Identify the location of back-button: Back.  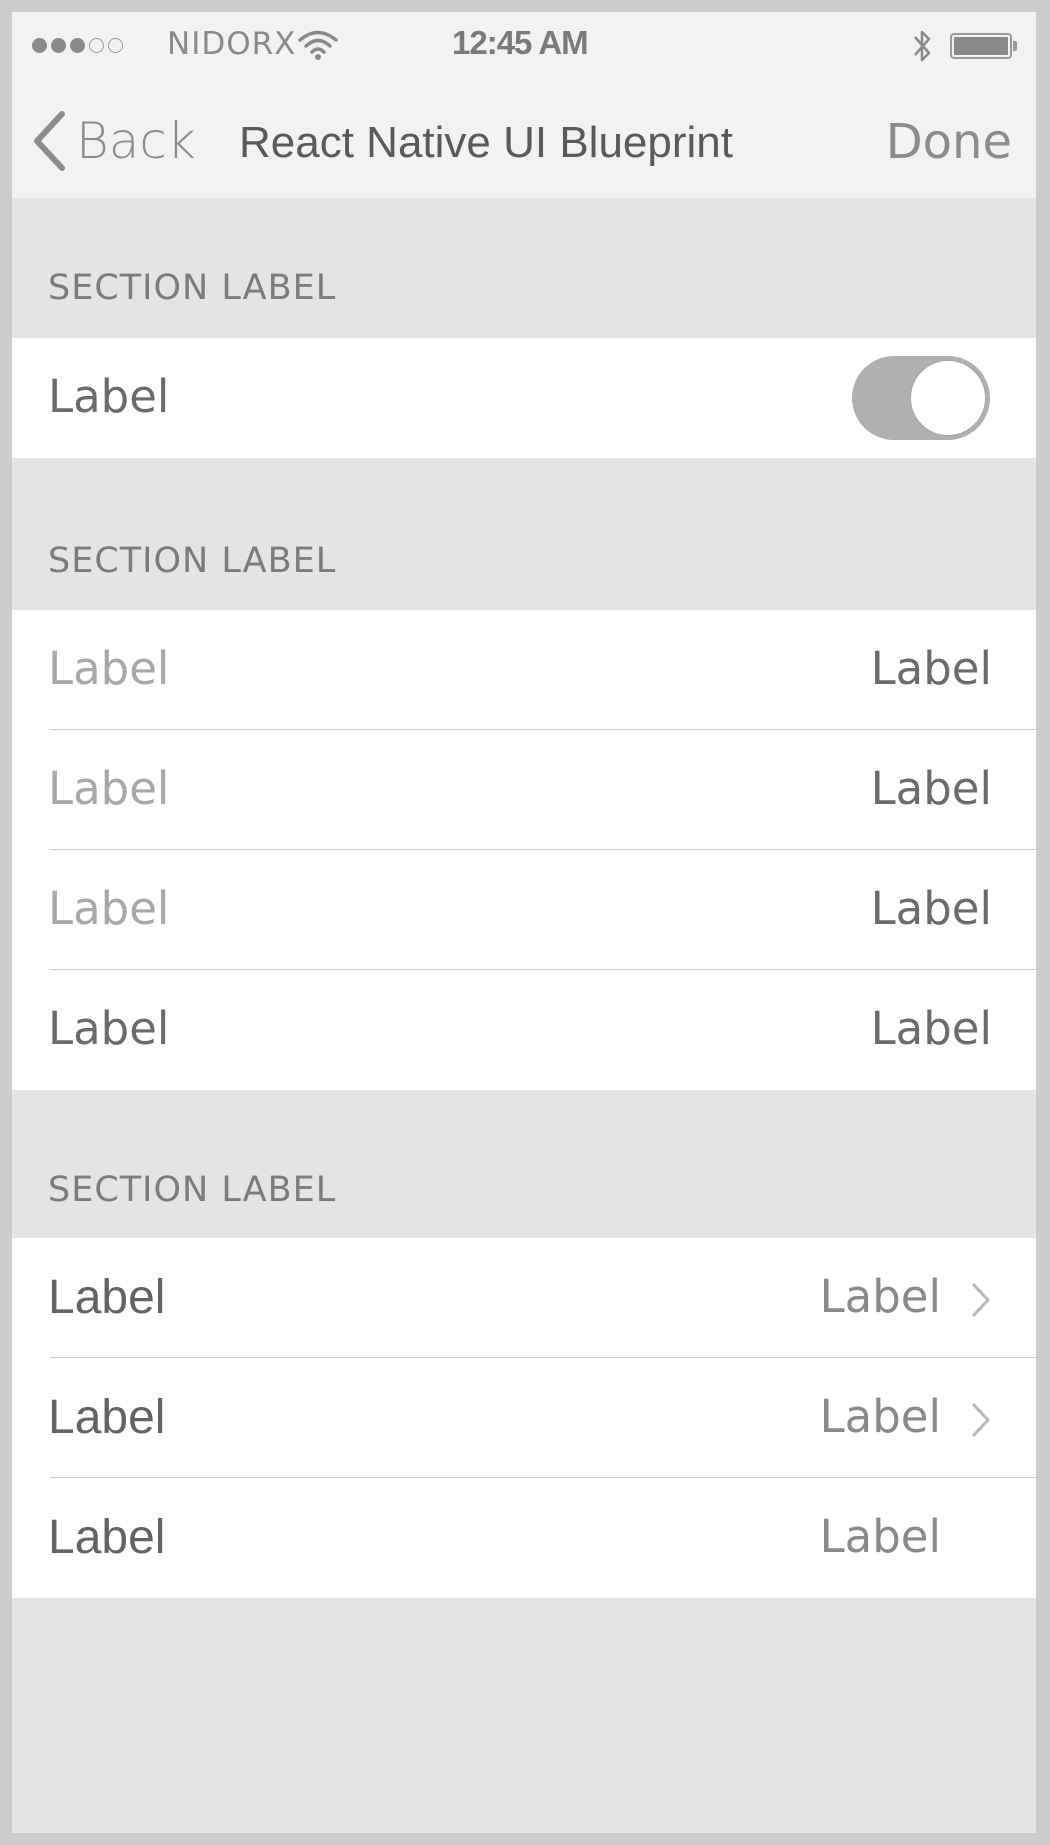
(114, 141).